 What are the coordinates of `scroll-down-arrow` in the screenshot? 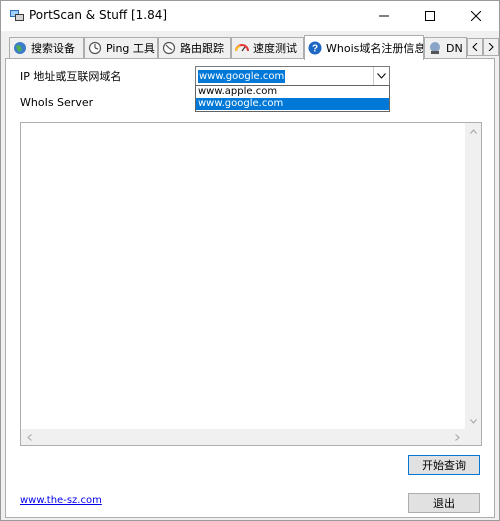 It's located at (473, 421).